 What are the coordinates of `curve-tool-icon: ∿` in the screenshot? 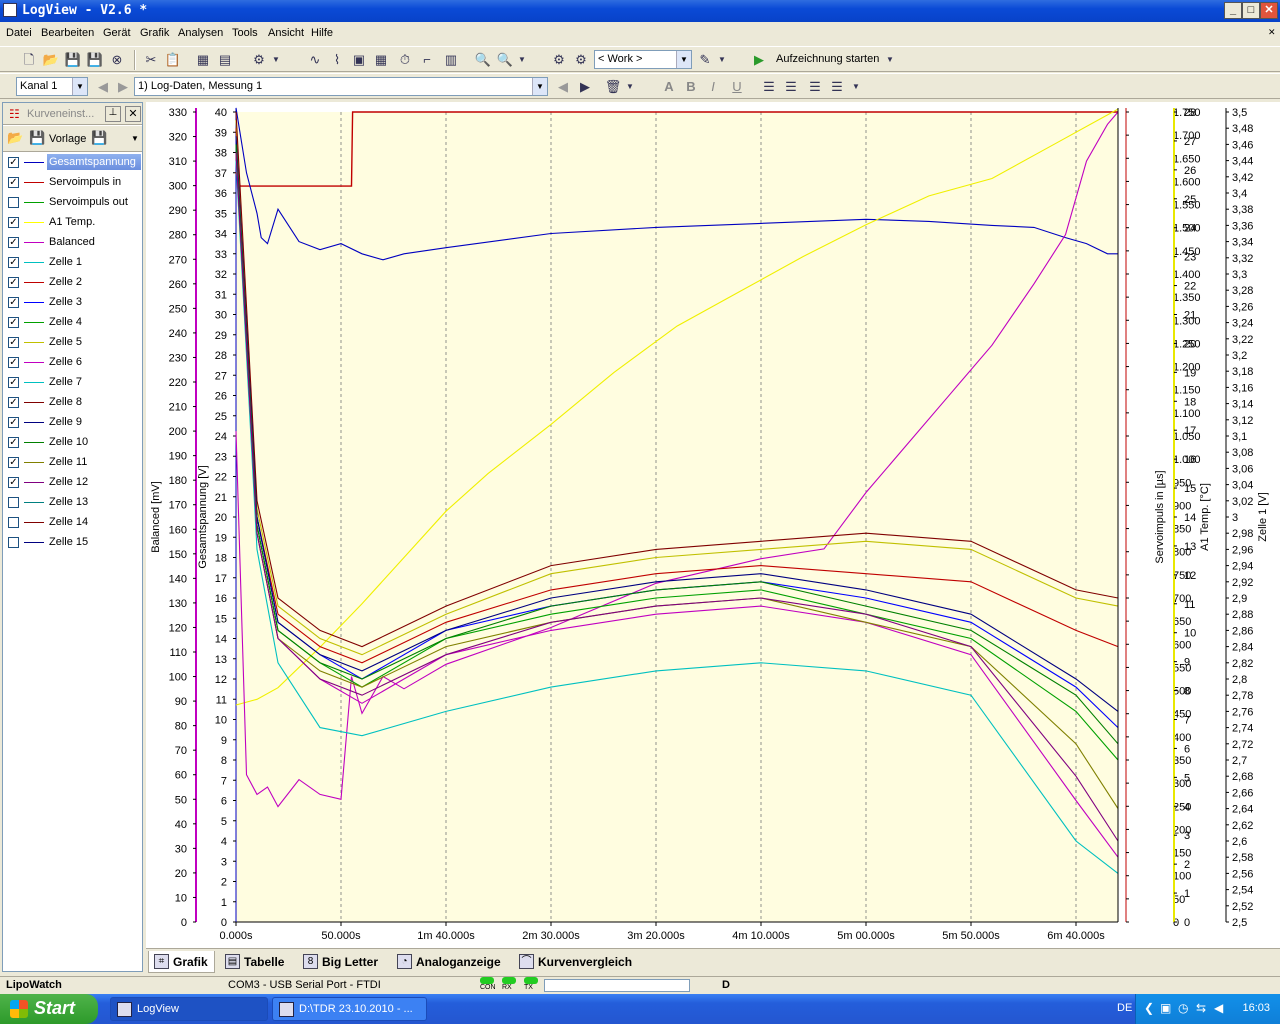 It's located at (315, 59).